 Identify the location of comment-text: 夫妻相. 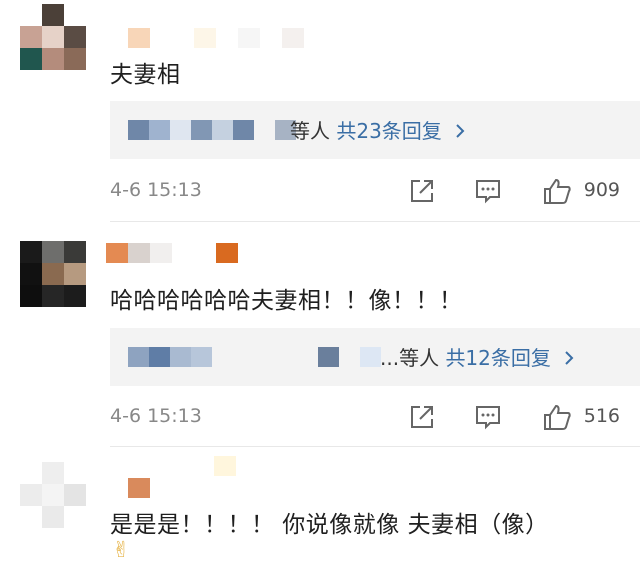
(145, 75).